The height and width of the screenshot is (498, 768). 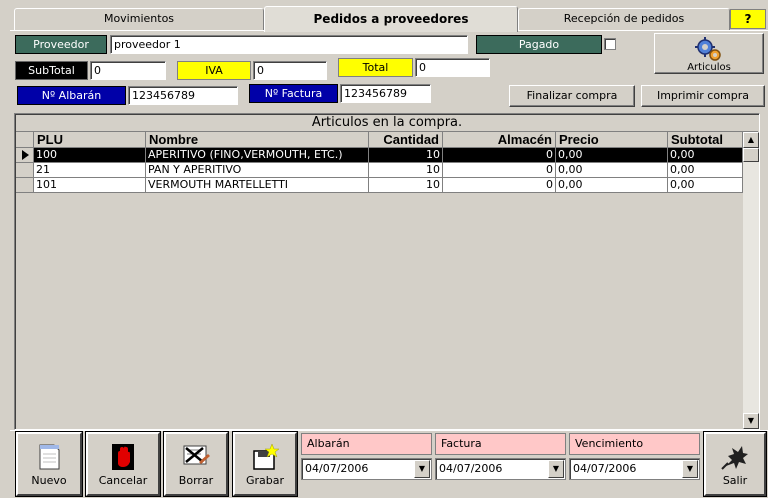 I want to click on borrar-label: Borrar, so click(x=196, y=480).